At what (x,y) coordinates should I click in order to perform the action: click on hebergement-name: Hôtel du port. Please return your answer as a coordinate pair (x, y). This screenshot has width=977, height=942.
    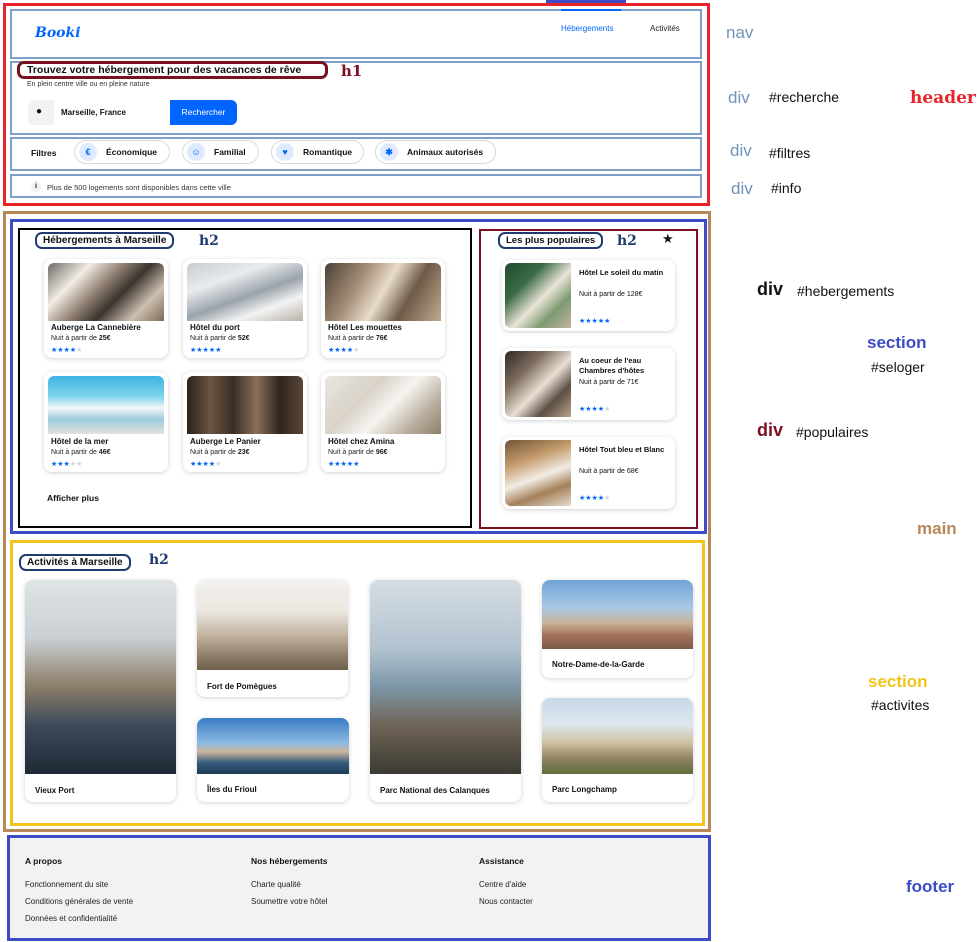
    Looking at the image, I should click on (215, 327).